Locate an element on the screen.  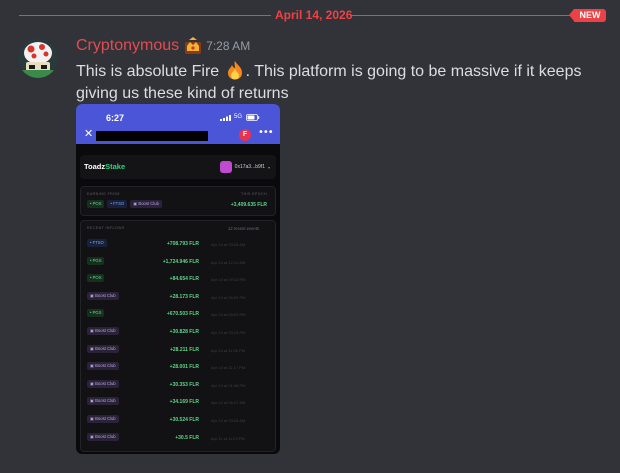
inflow-amount: +708.793 FLR is located at coordinates (182, 244).